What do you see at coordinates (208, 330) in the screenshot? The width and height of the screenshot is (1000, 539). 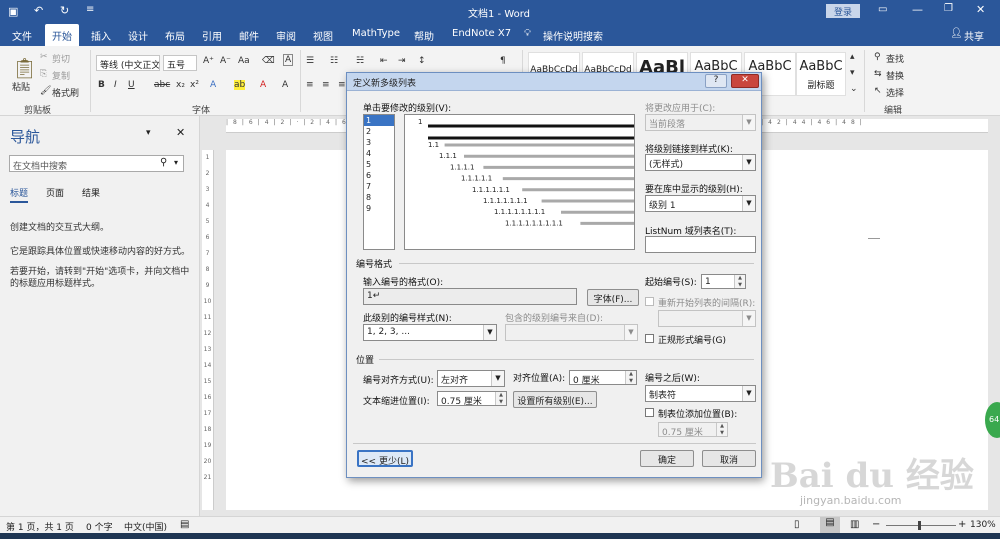 I see `vertical-ruler: 1 2 3 4 5 6 7 8 9 10 11 12 13 14 15 16 17 18 19 20 21` at bounding box center [208, 330].